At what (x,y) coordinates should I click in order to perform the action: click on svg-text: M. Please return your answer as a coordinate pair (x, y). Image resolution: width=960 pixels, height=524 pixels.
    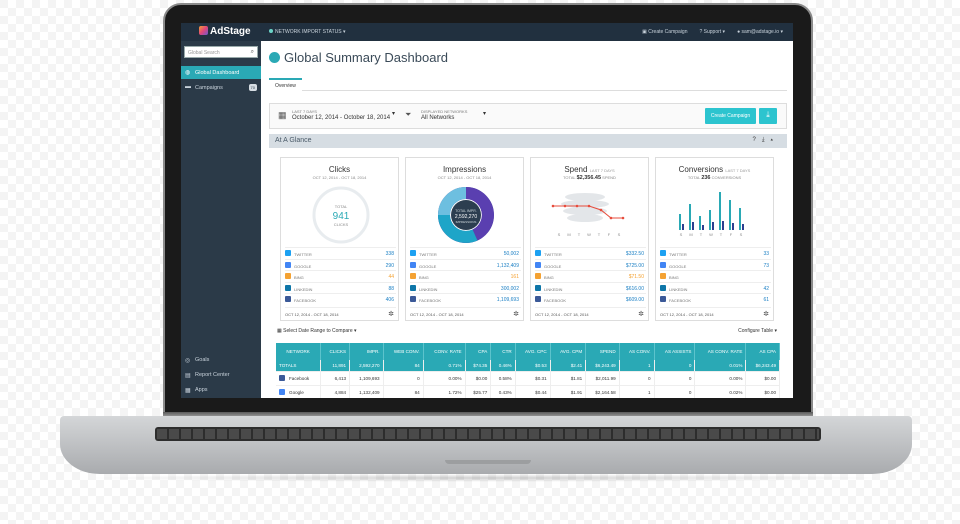
    Looking at the image, I should click on (568, 234).